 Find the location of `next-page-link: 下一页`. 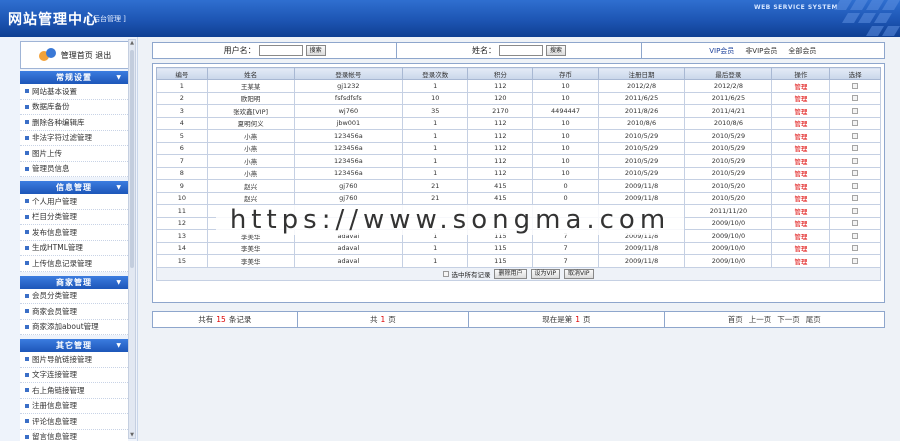

next-page-link: 下一页 is located at coordinates (788, 319).